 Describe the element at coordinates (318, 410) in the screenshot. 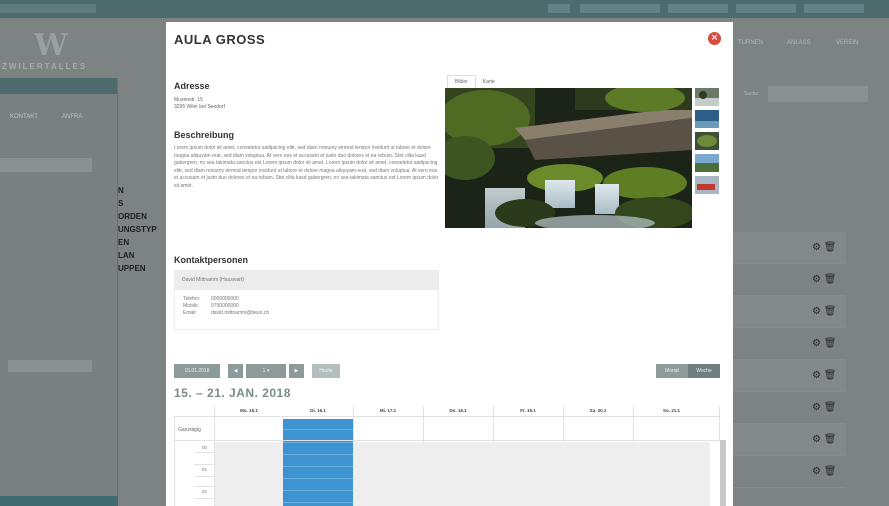

I see `day-header: Di. 16.1` at that location.